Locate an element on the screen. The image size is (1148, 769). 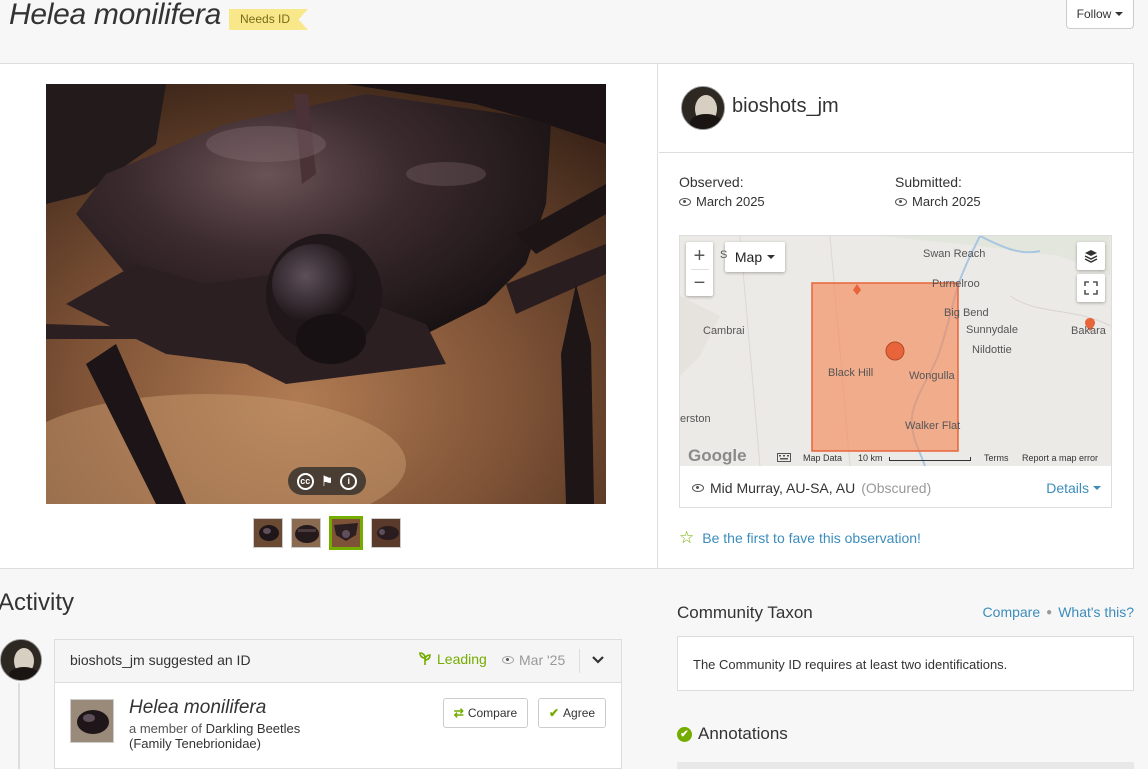
annotations-heading: ✔ Annotations is located at coordinates (732, 734).